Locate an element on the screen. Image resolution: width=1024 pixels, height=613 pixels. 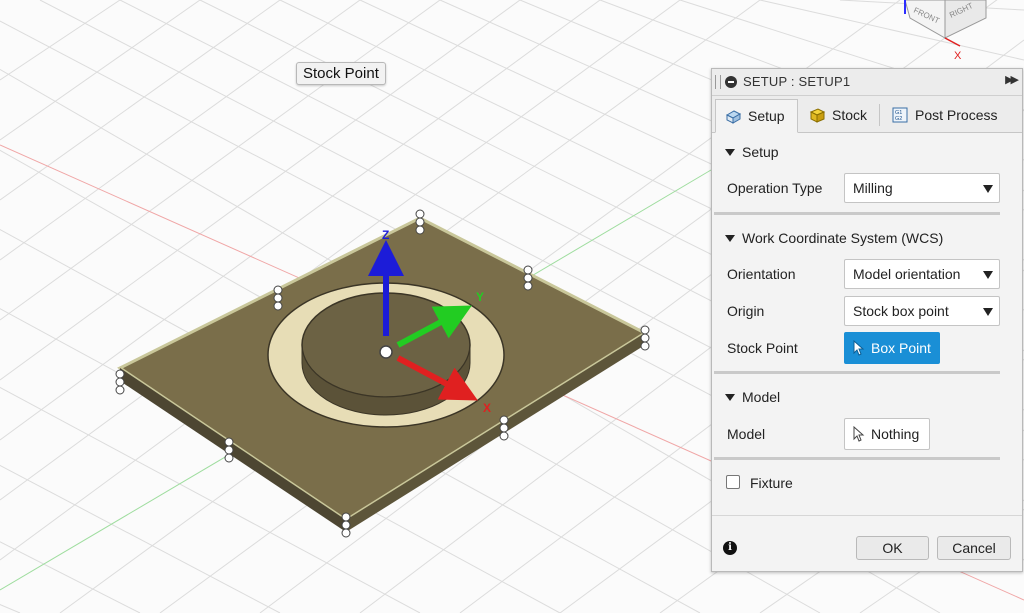
setup-icon is located at coordinates (733, 117).